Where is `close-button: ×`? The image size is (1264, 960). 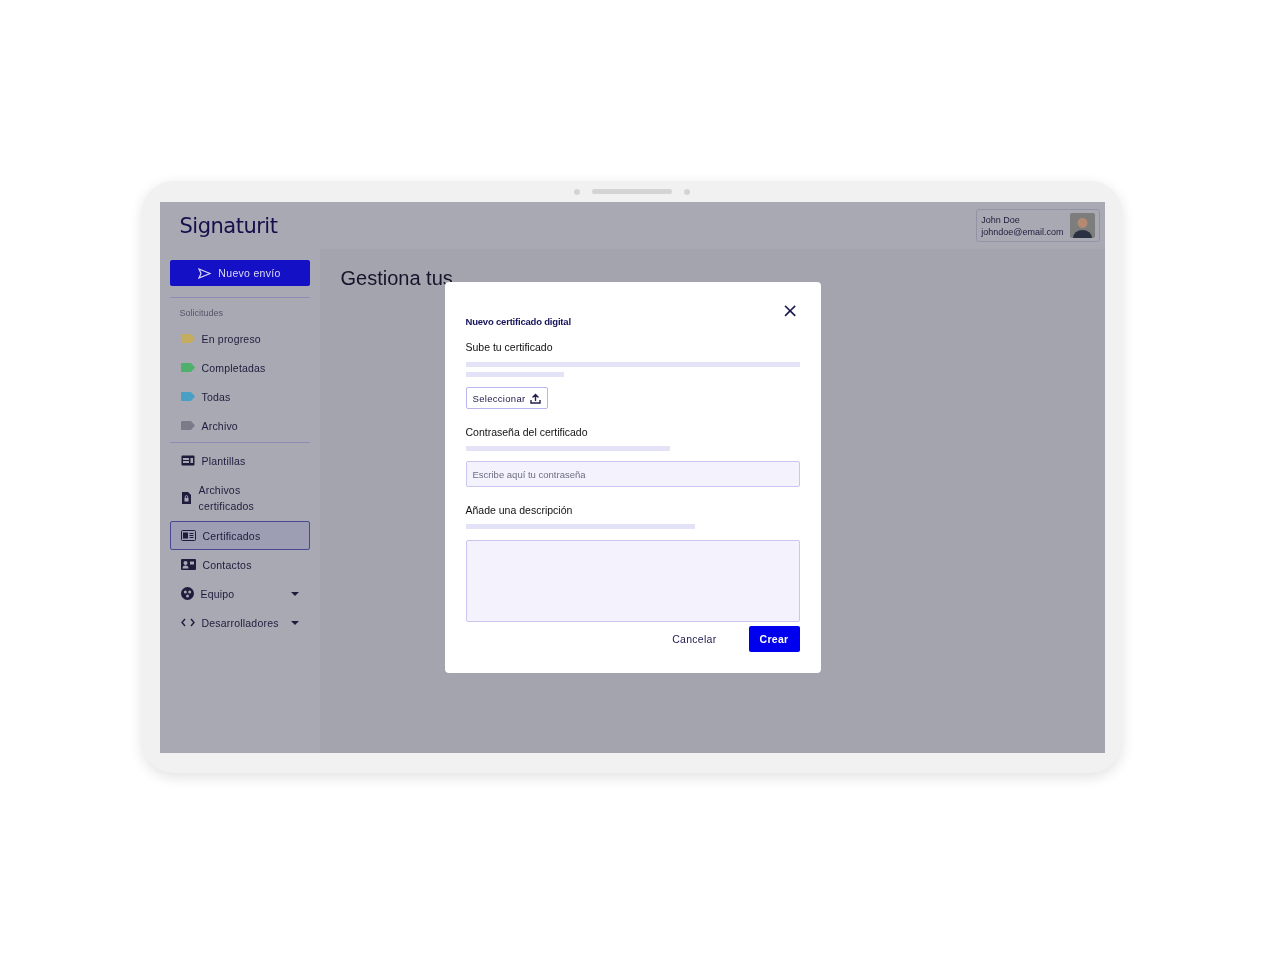 close-button: × is located at coordinates (790, 310).